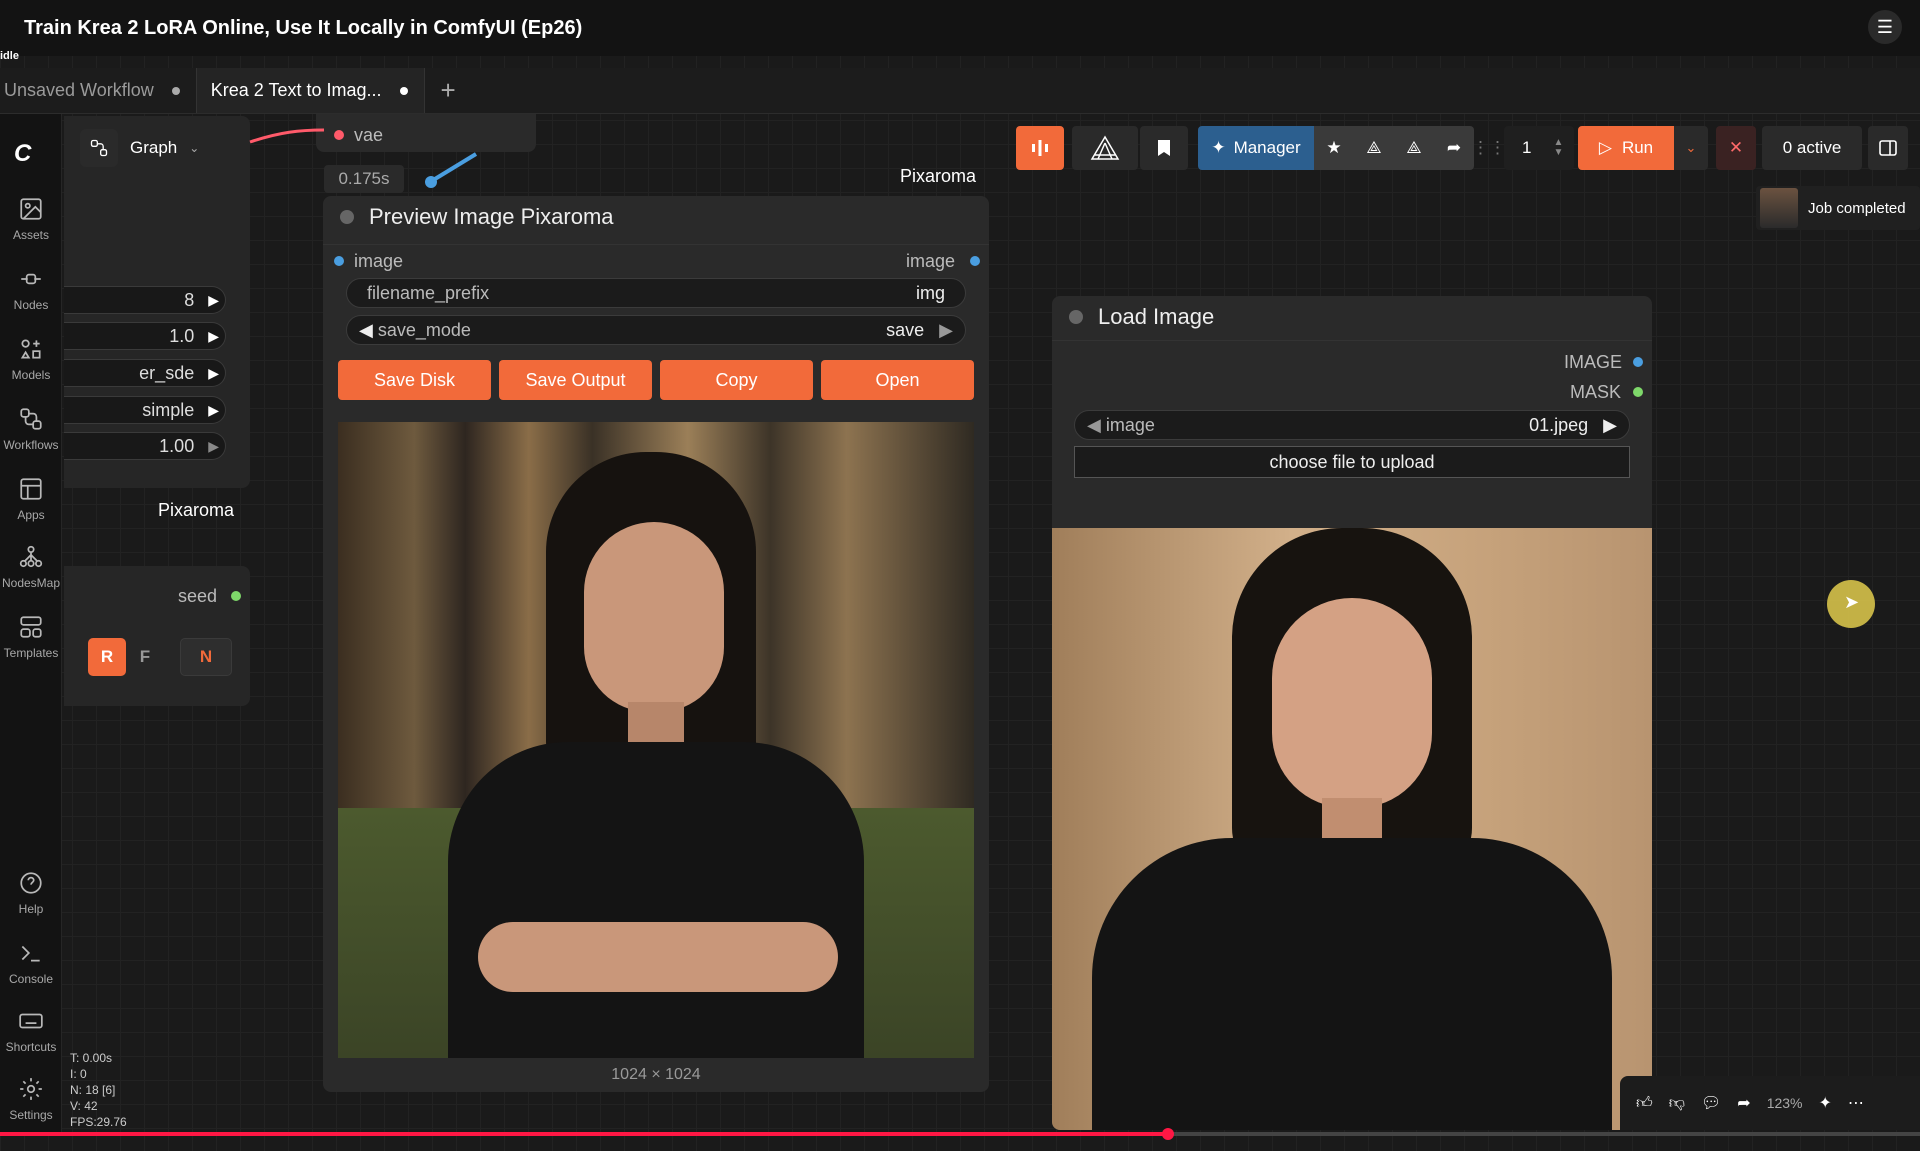 Image resolution: width=1920 pixels, height=1151 pixels. What do you see at coordinates (145, 373) in the screenshot?
I see `sampler-widget: er_sde ▶` at bounding box center [145, 373].